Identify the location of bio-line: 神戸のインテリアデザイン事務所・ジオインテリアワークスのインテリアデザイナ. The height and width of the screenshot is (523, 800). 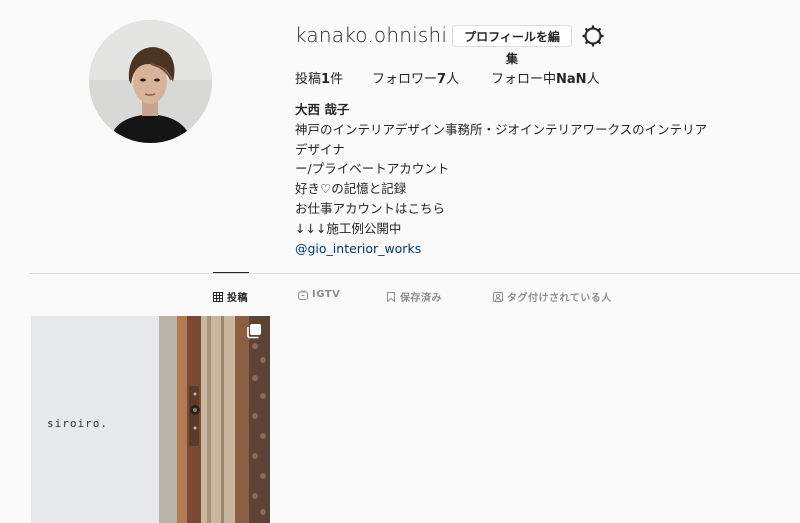
(501, 139).